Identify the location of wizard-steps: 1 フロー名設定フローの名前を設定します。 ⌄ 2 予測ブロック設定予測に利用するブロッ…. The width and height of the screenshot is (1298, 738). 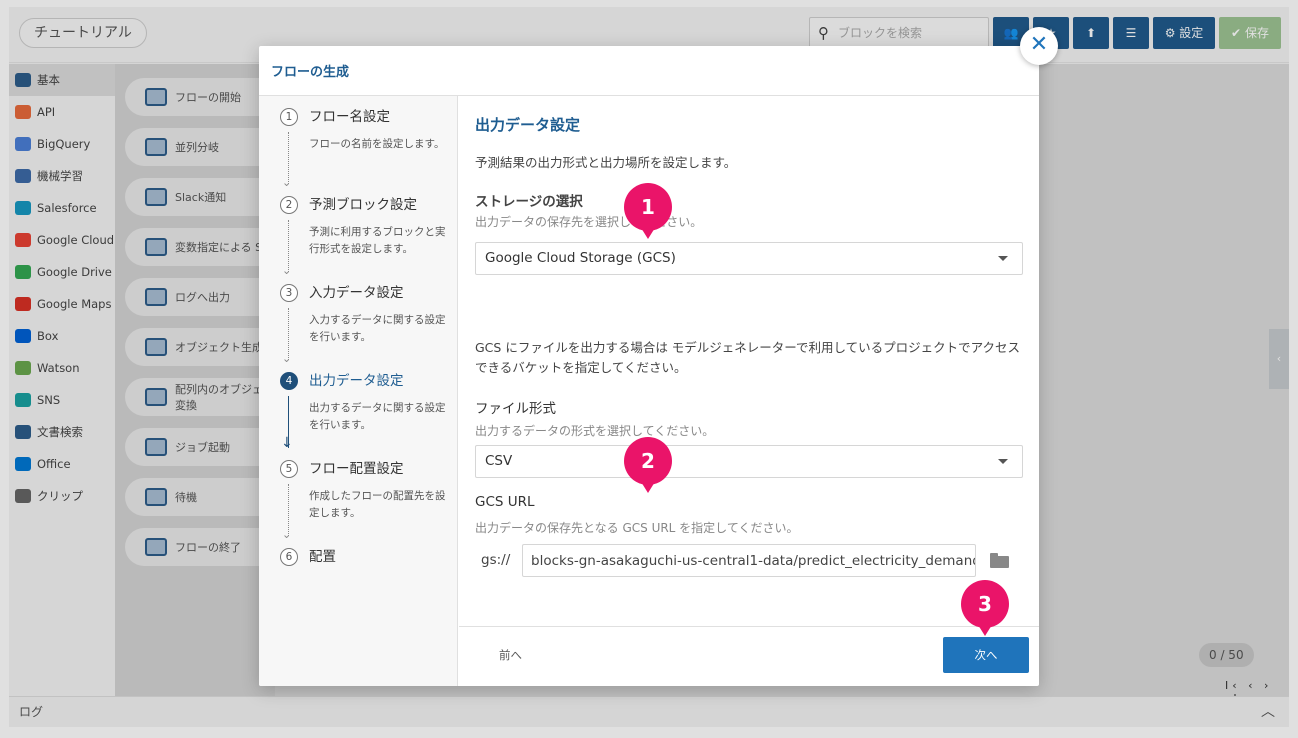
(358, 391).